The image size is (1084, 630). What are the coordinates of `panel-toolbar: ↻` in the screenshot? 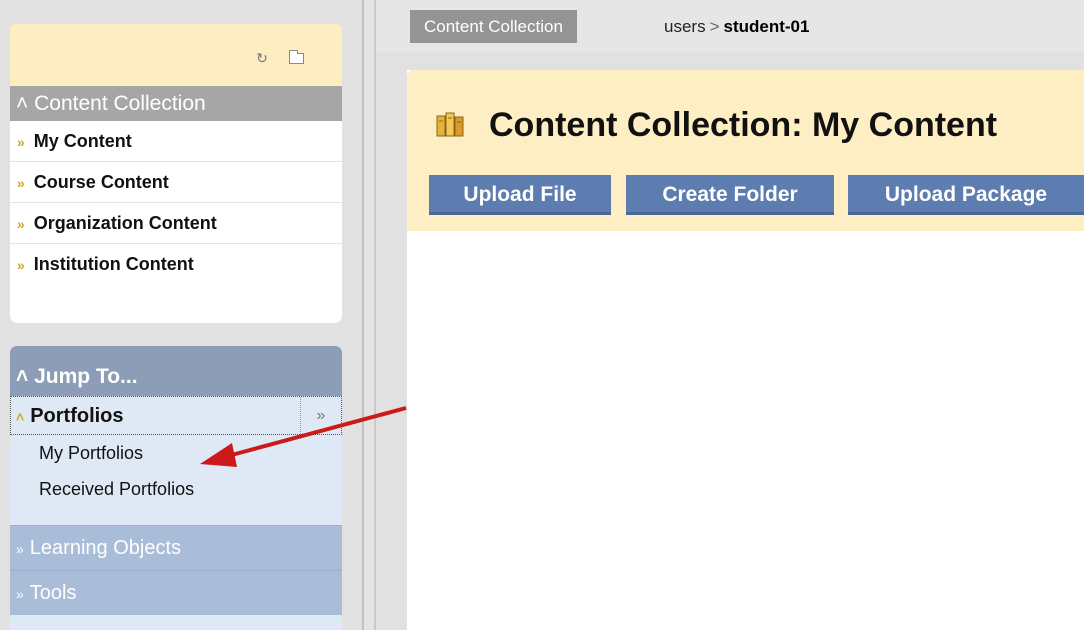 It's located at (176, 55).